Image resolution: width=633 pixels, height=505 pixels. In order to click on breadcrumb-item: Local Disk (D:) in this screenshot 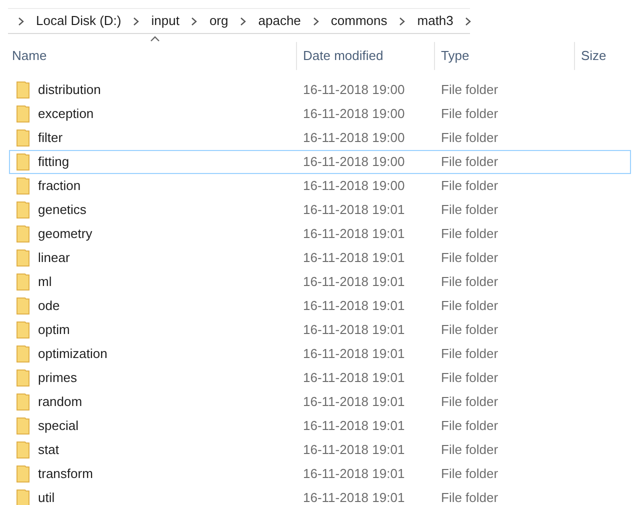, I will do `click(79, 21)`.